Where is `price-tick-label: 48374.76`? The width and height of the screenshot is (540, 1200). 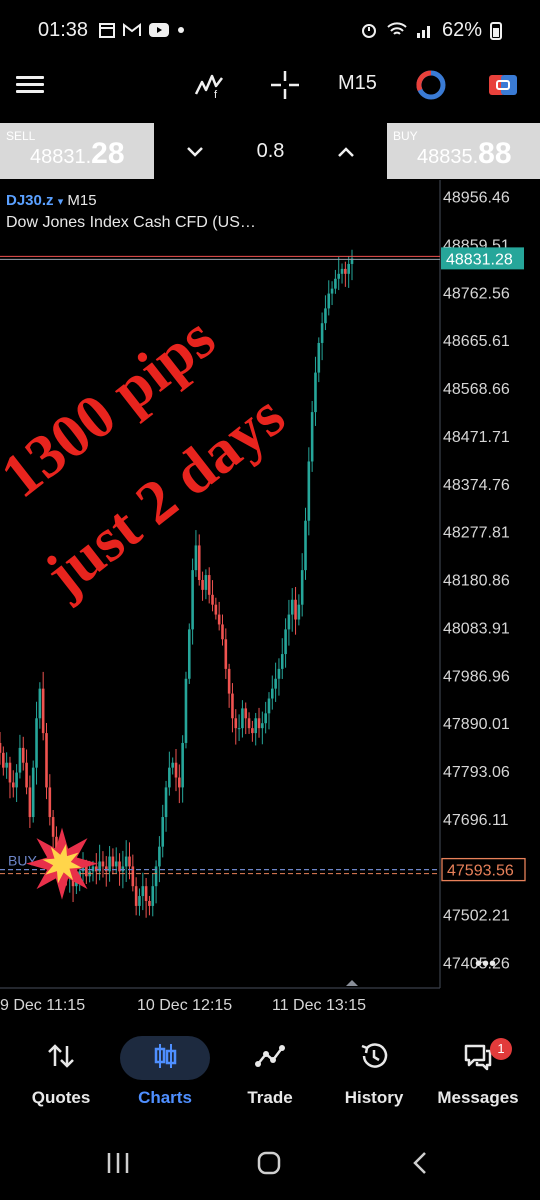
price-tick-label: 48374.76 is located at coordinates (476, 485).